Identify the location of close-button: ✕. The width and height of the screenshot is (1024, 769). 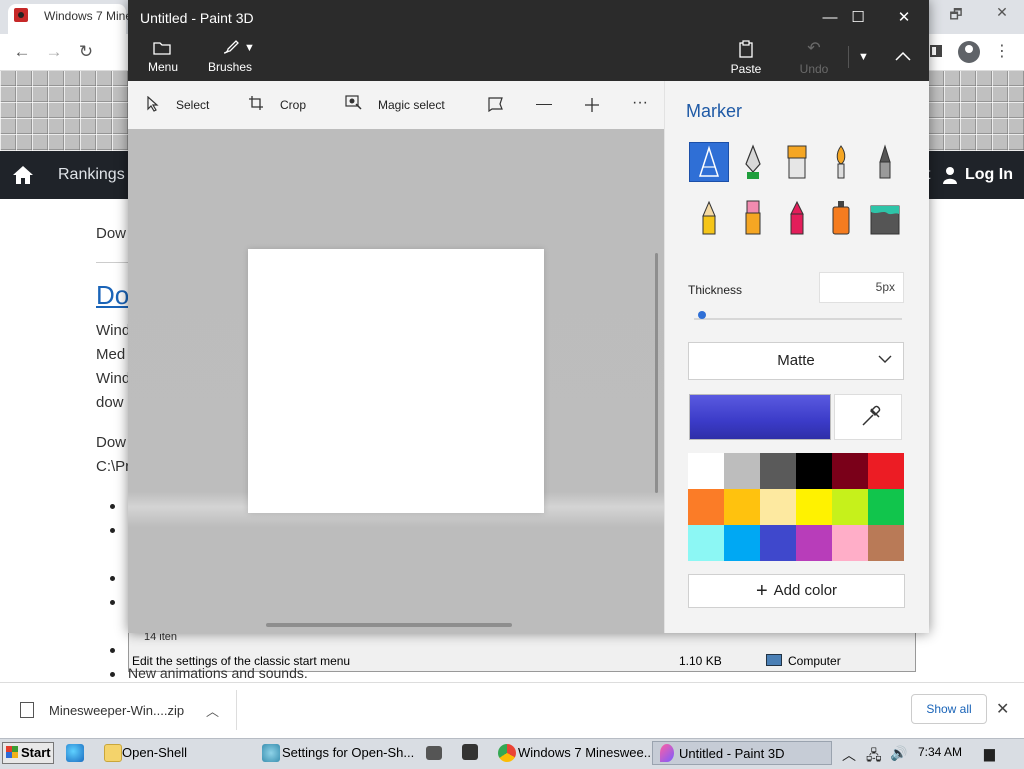
(904, 18).